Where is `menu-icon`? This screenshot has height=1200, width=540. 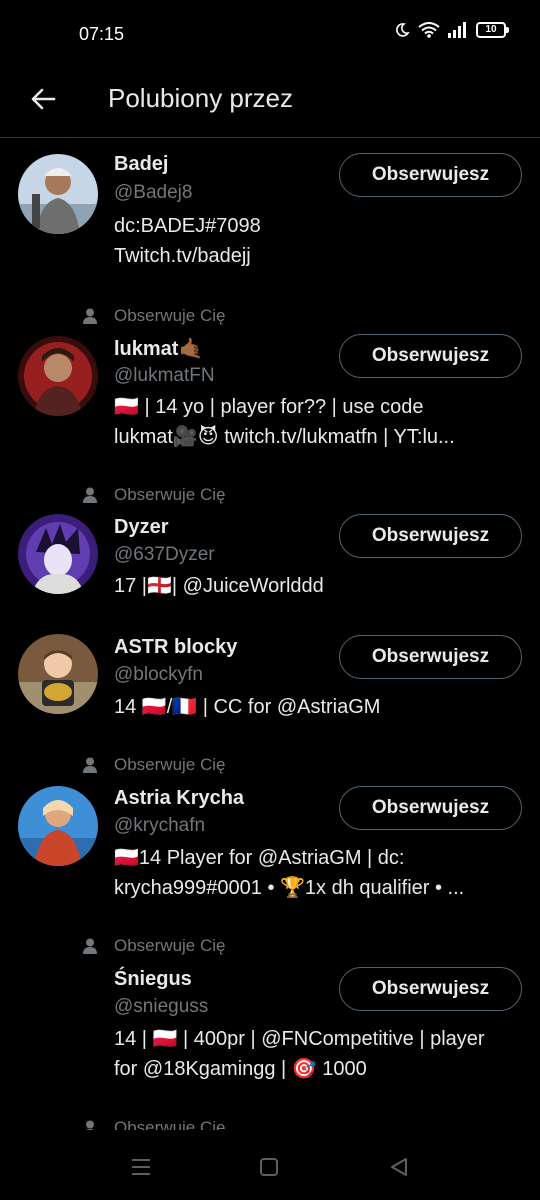 menu-icon is located at coordinates (141, 1167).